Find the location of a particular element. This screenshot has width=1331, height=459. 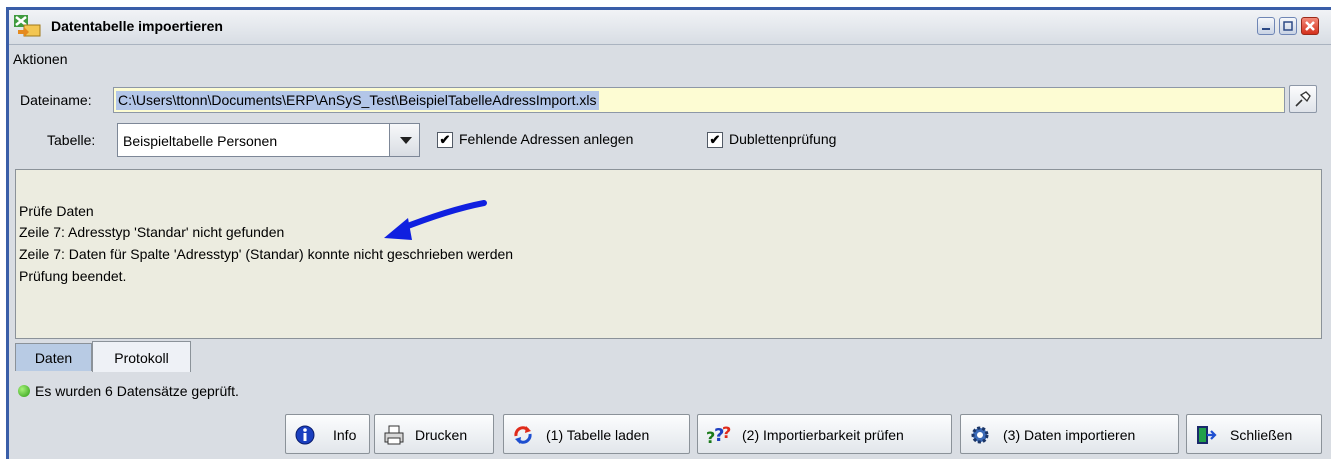

choose-file-button is located at coordinates (1303, 99).